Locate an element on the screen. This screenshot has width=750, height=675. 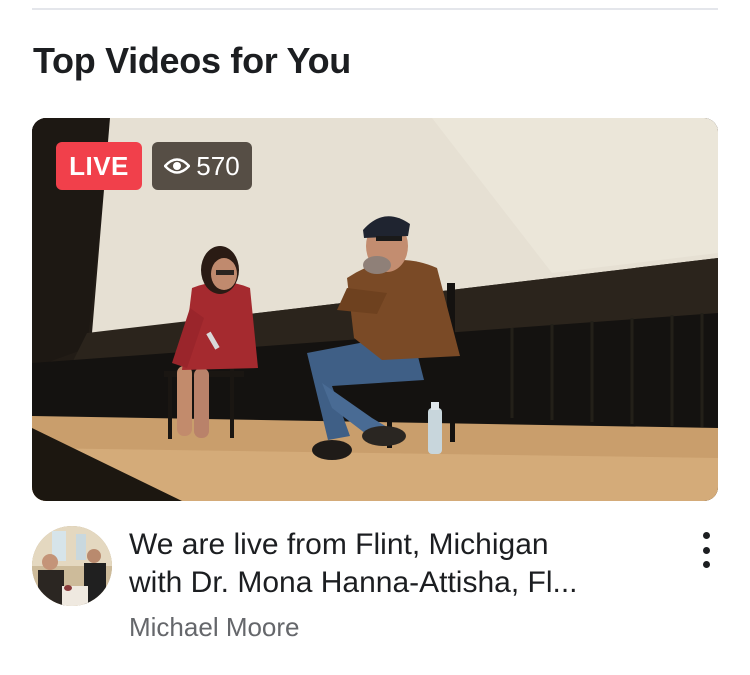
more-options-button is located at coordinates (706, 550).